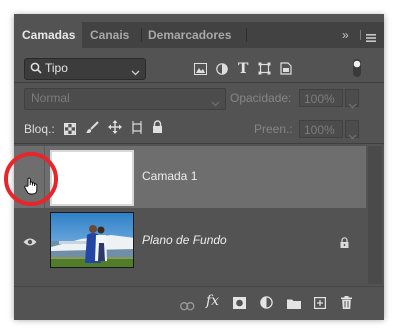 The width and height of the screenshot is (400, 333). What do you see at coordinates (85, 69) in the screenshot?
I see `layer-filter-select: Tipo` at bounding box center [85, 69].